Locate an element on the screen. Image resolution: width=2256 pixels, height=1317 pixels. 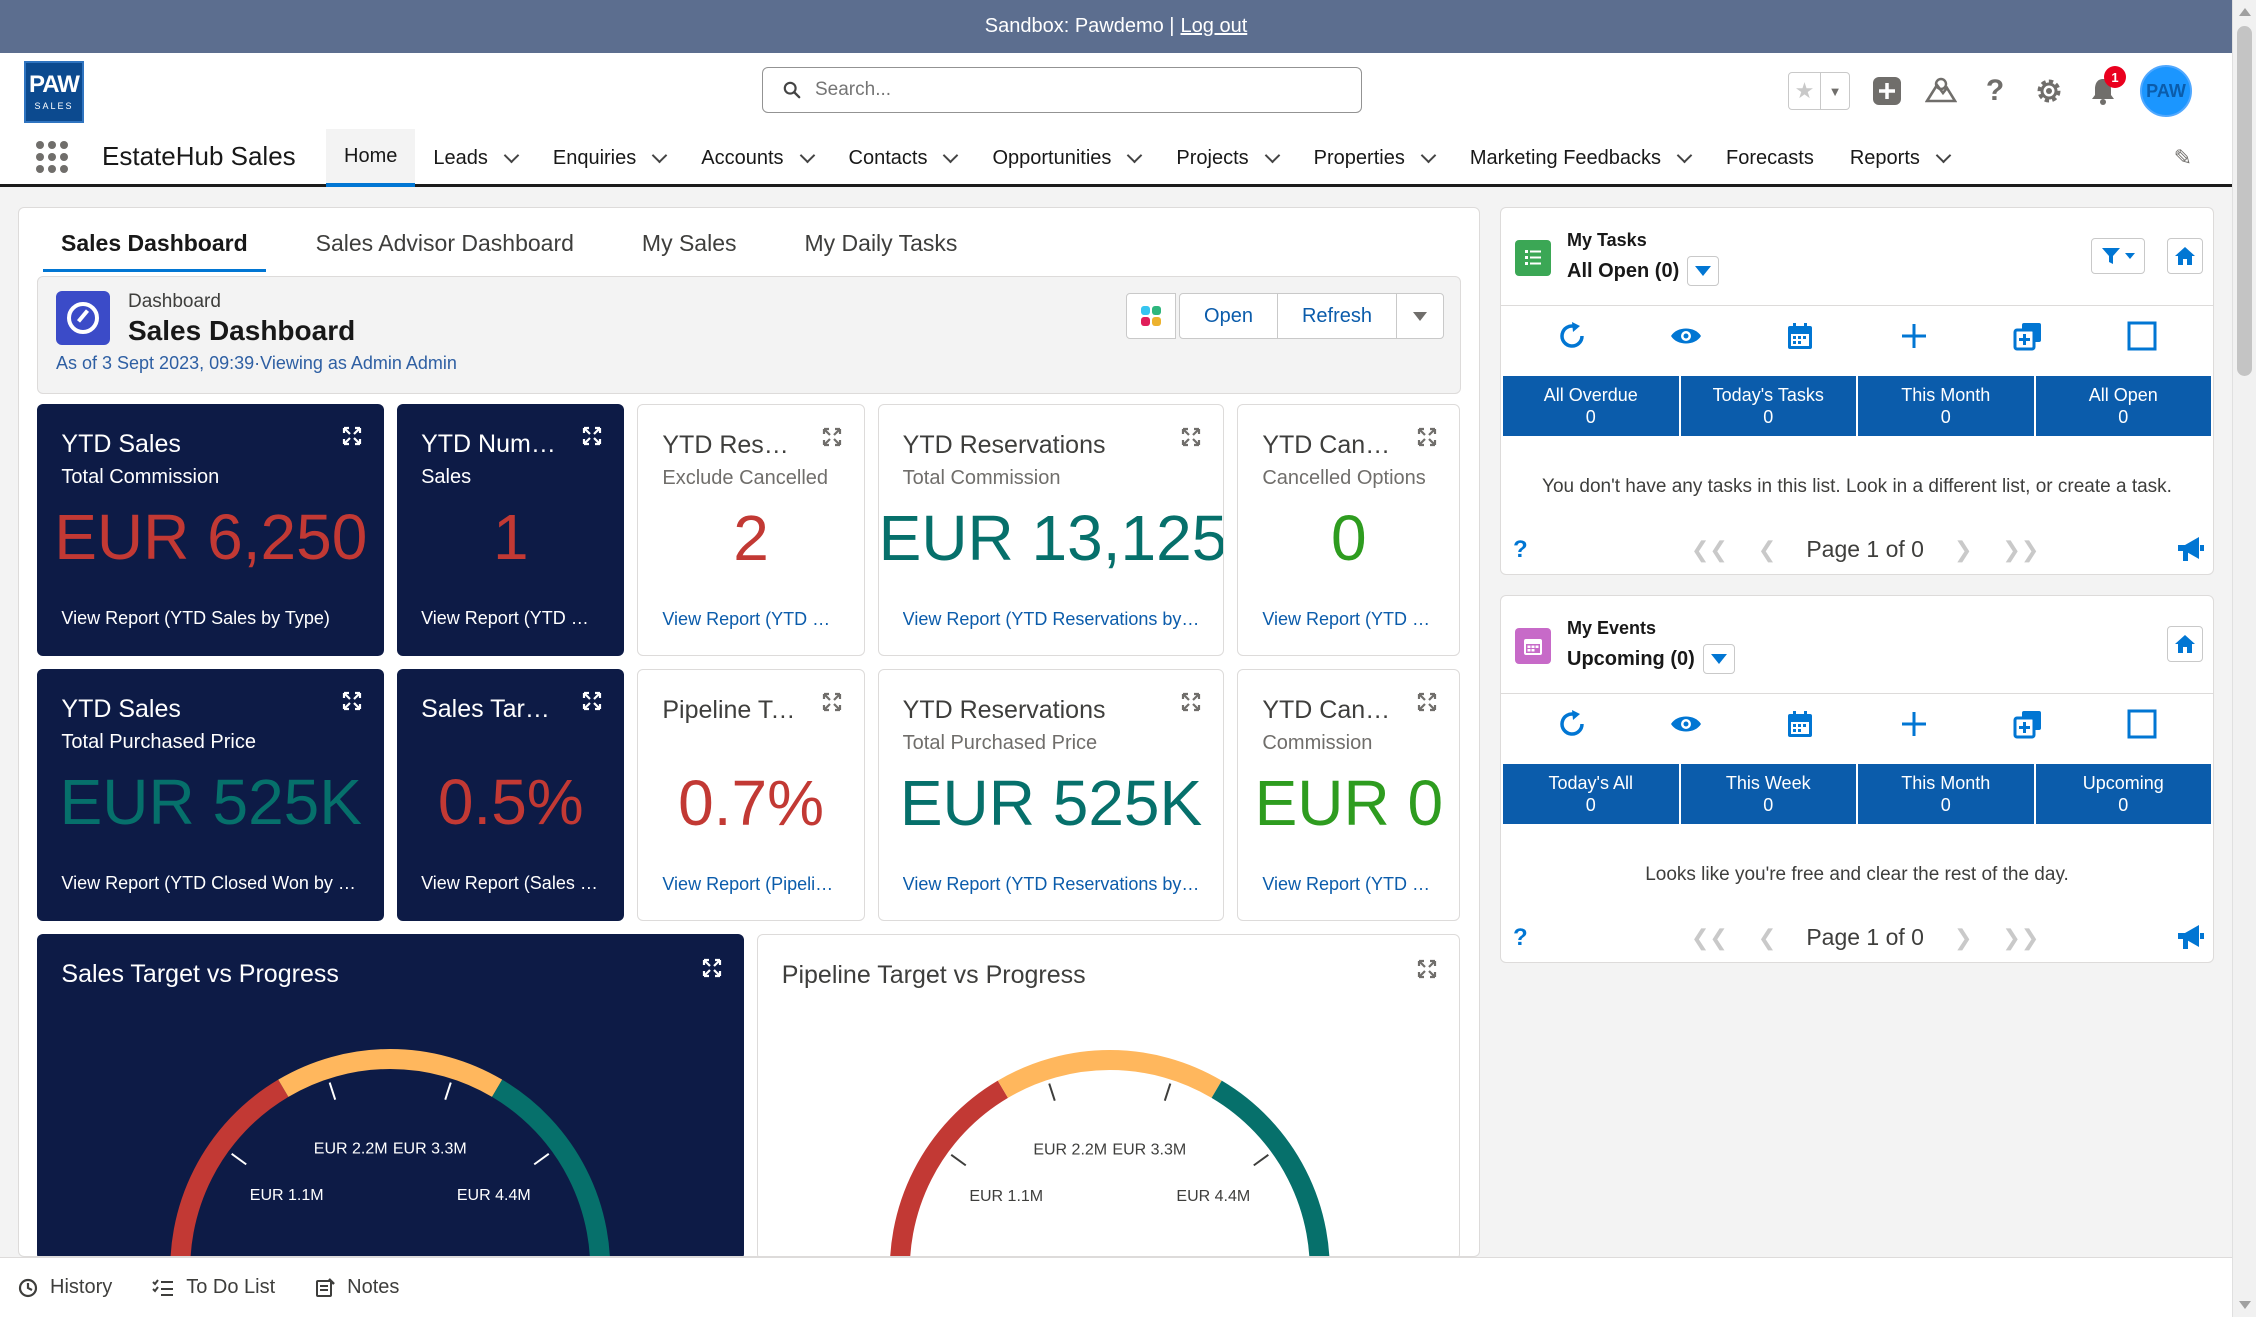
utility-history: History is located at coordinates (65, 1287).